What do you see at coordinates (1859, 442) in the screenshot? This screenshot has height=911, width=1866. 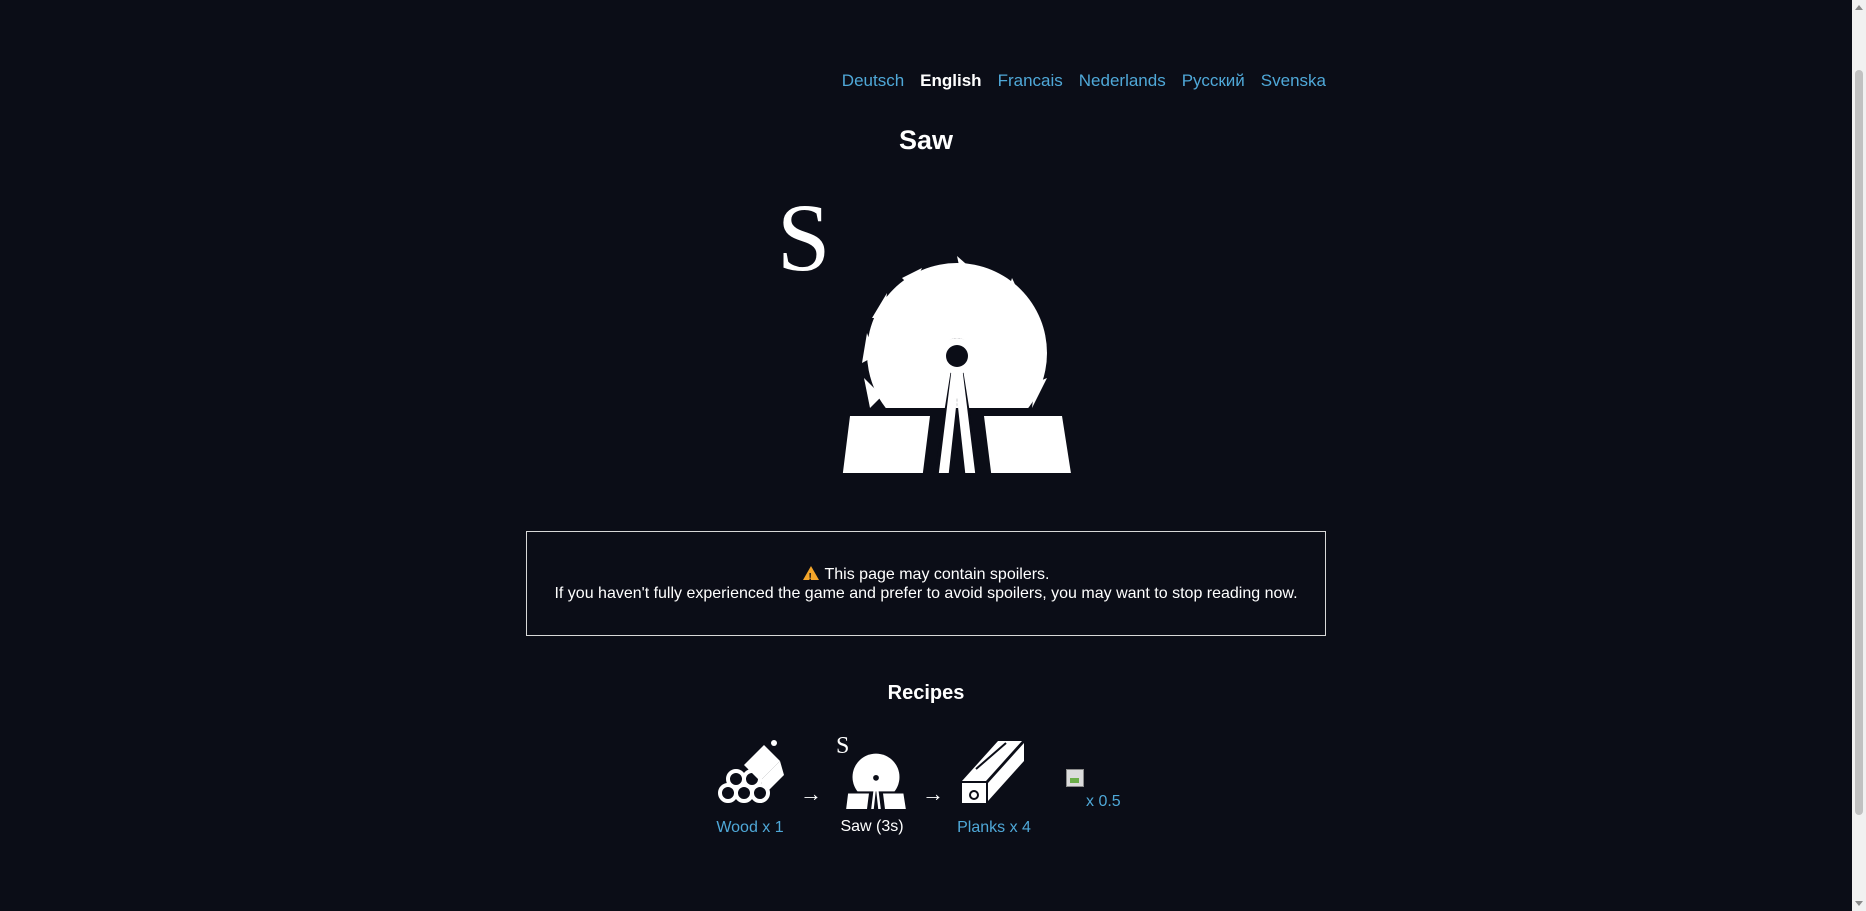 I see `scrollbar-thumb` at bounding box center [1859, 442].